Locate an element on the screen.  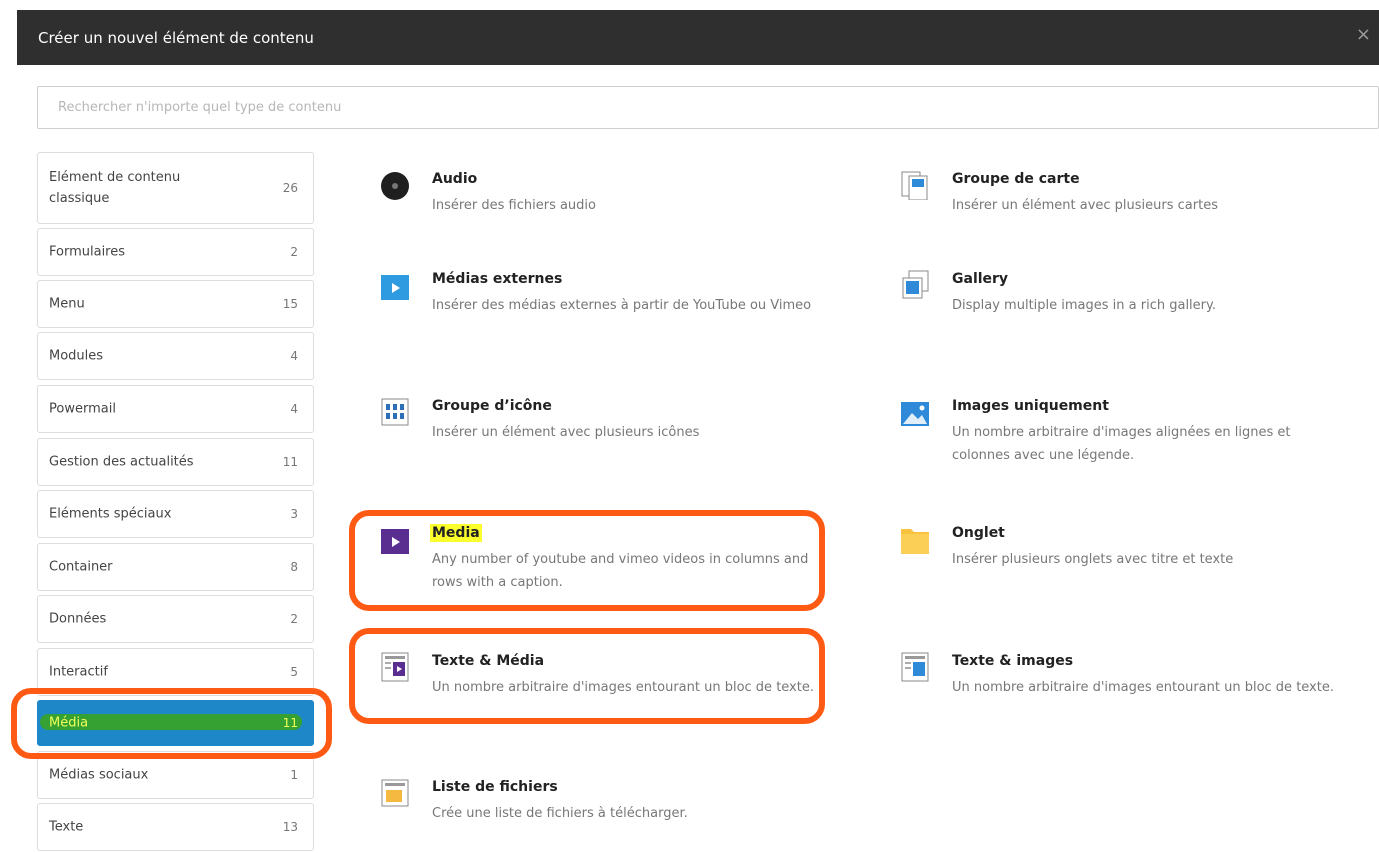
category-count: 8 is located at coordinates (294, 567).